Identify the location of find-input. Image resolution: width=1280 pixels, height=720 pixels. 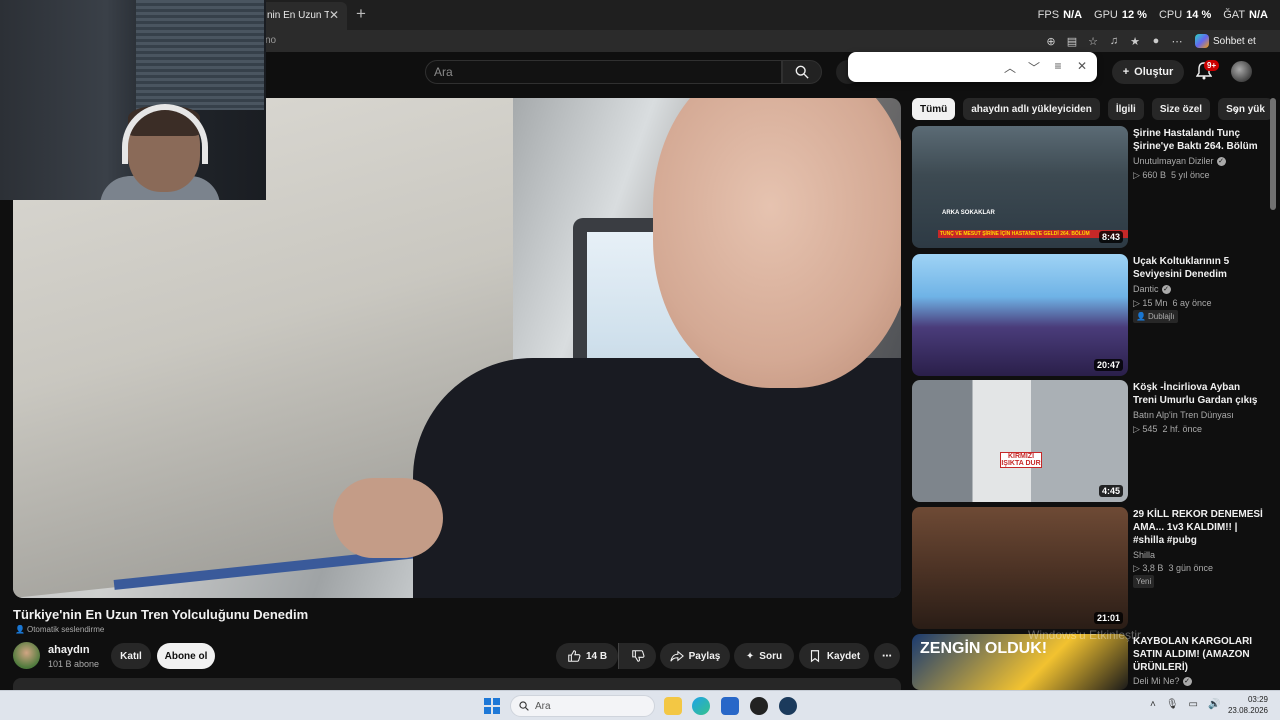
(926, 67).